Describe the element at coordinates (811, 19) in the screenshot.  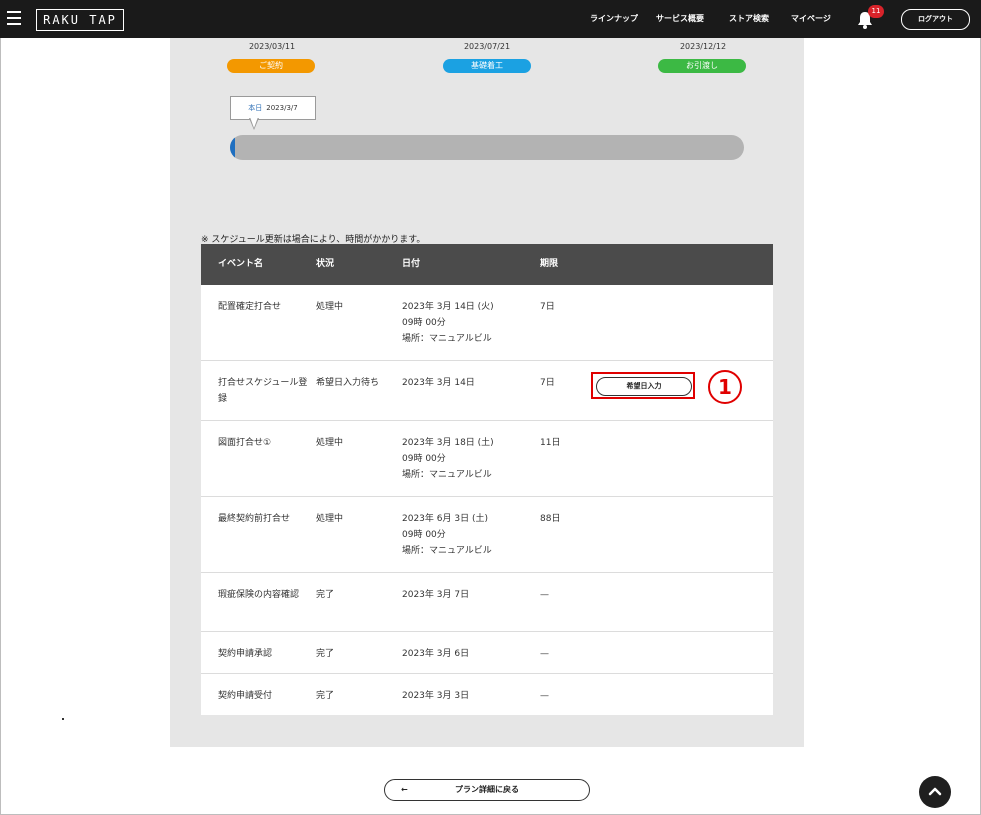
I see `nav-mypage-link: マイページ` at that location.